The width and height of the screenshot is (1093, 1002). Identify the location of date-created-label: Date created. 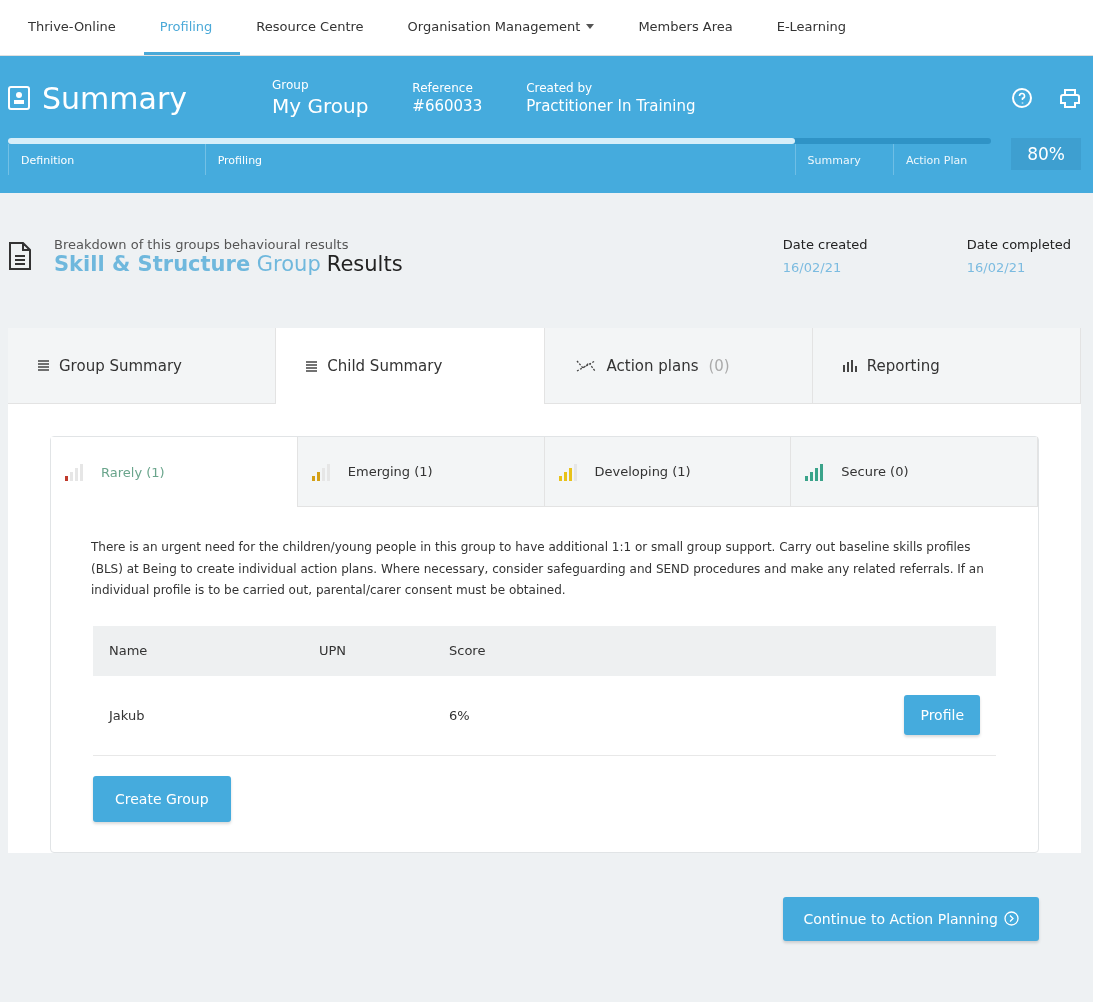
(825, 244).